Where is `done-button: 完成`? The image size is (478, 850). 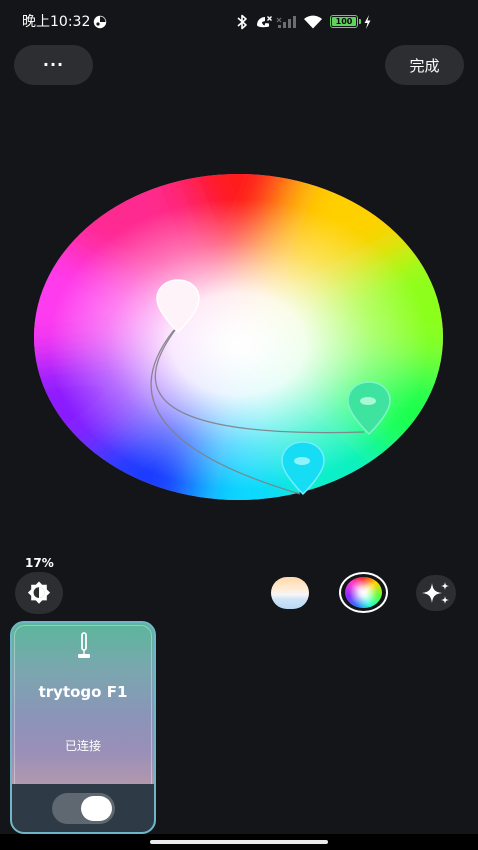
done-button: 完成 is located at coordinates (424, 65).